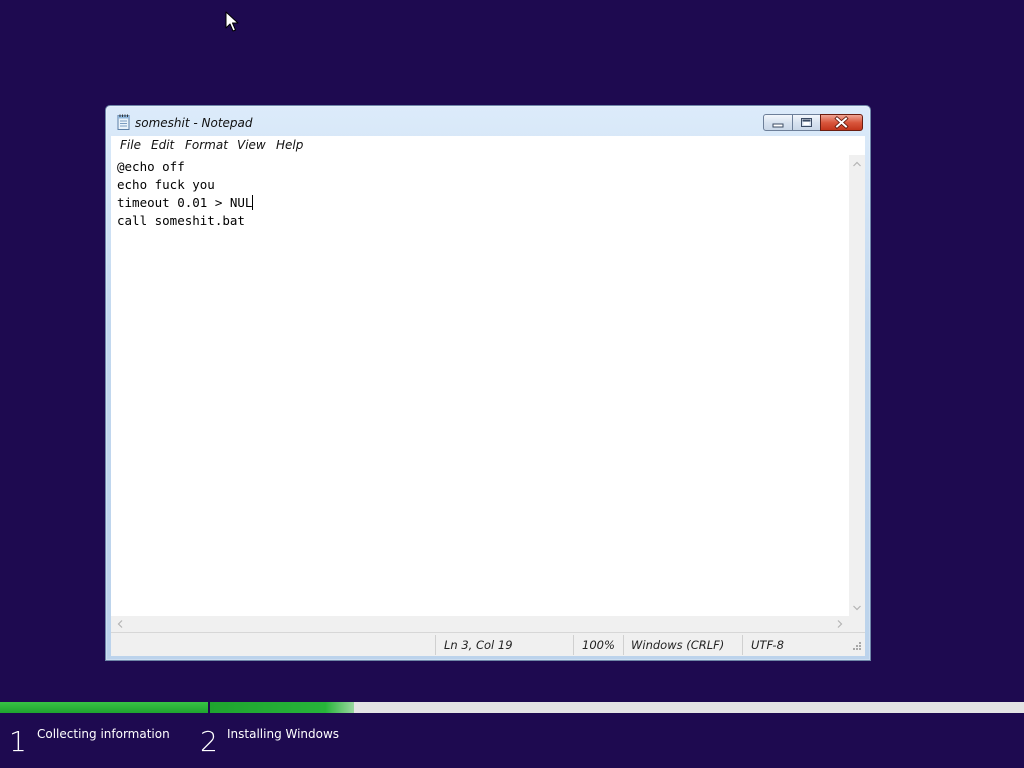  What do you see at coordinates (253, 202) in the screenshot?
I see `text-caret` at bounding box center [253, 202].